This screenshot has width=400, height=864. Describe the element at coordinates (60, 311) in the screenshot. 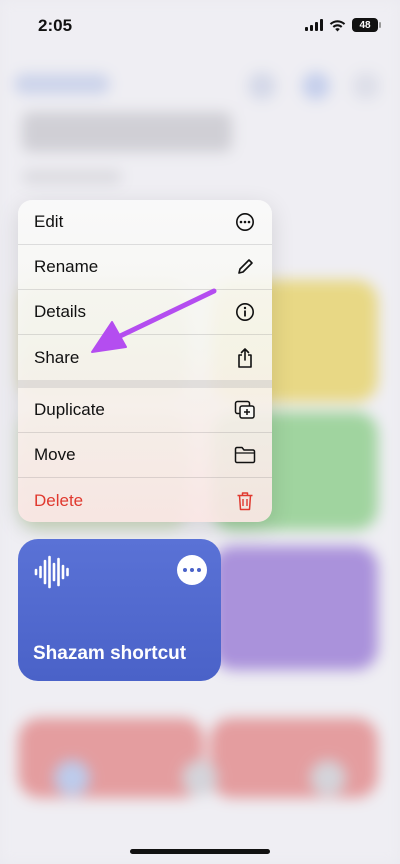

I see `menu-item-label: Details` at that location.